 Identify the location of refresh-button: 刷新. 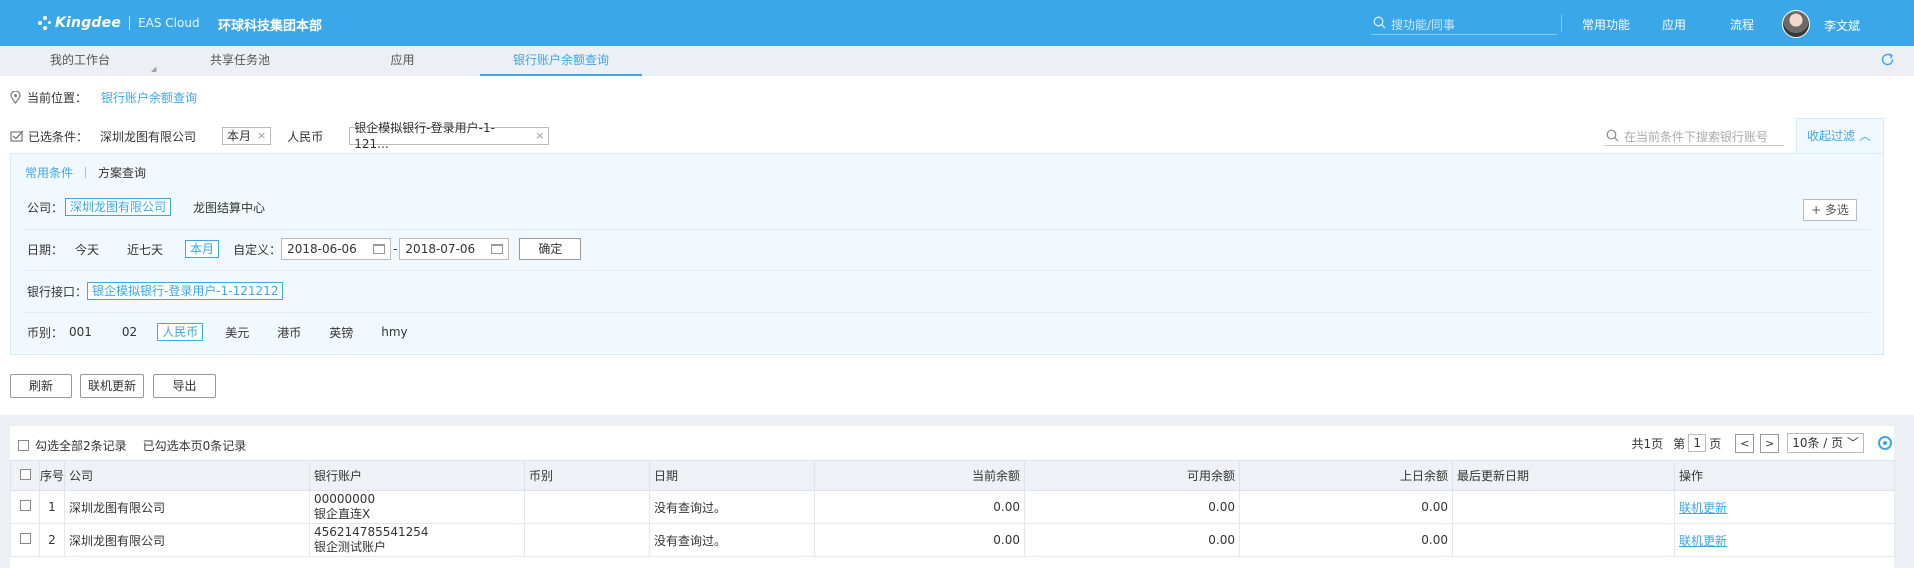
(41, 386).